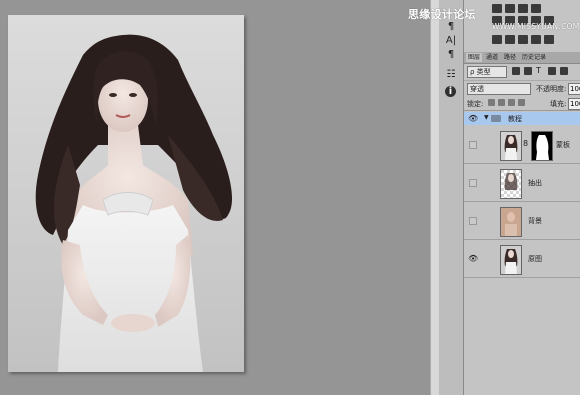 The image size is (580, 395). What do you see at coordinates (486, 117) in the screenshot?
I see `group-collapse-icon: ▼` at bounding box center [486, 117].